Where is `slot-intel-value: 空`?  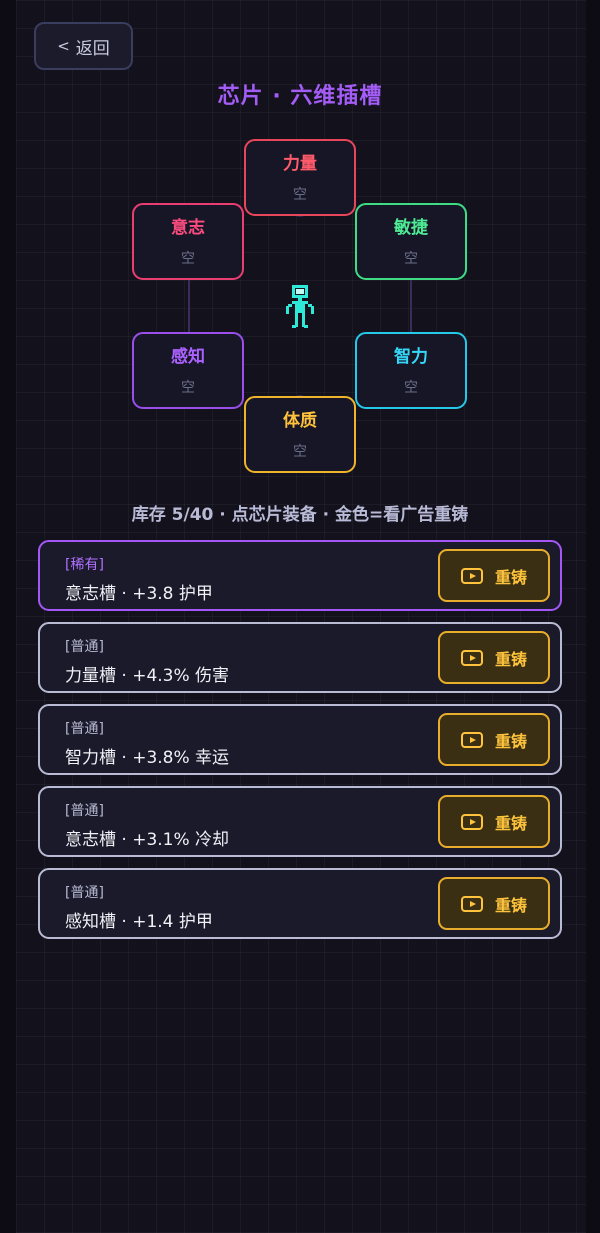 slot-intel-value: 空 is located at coordinates (411, 388).